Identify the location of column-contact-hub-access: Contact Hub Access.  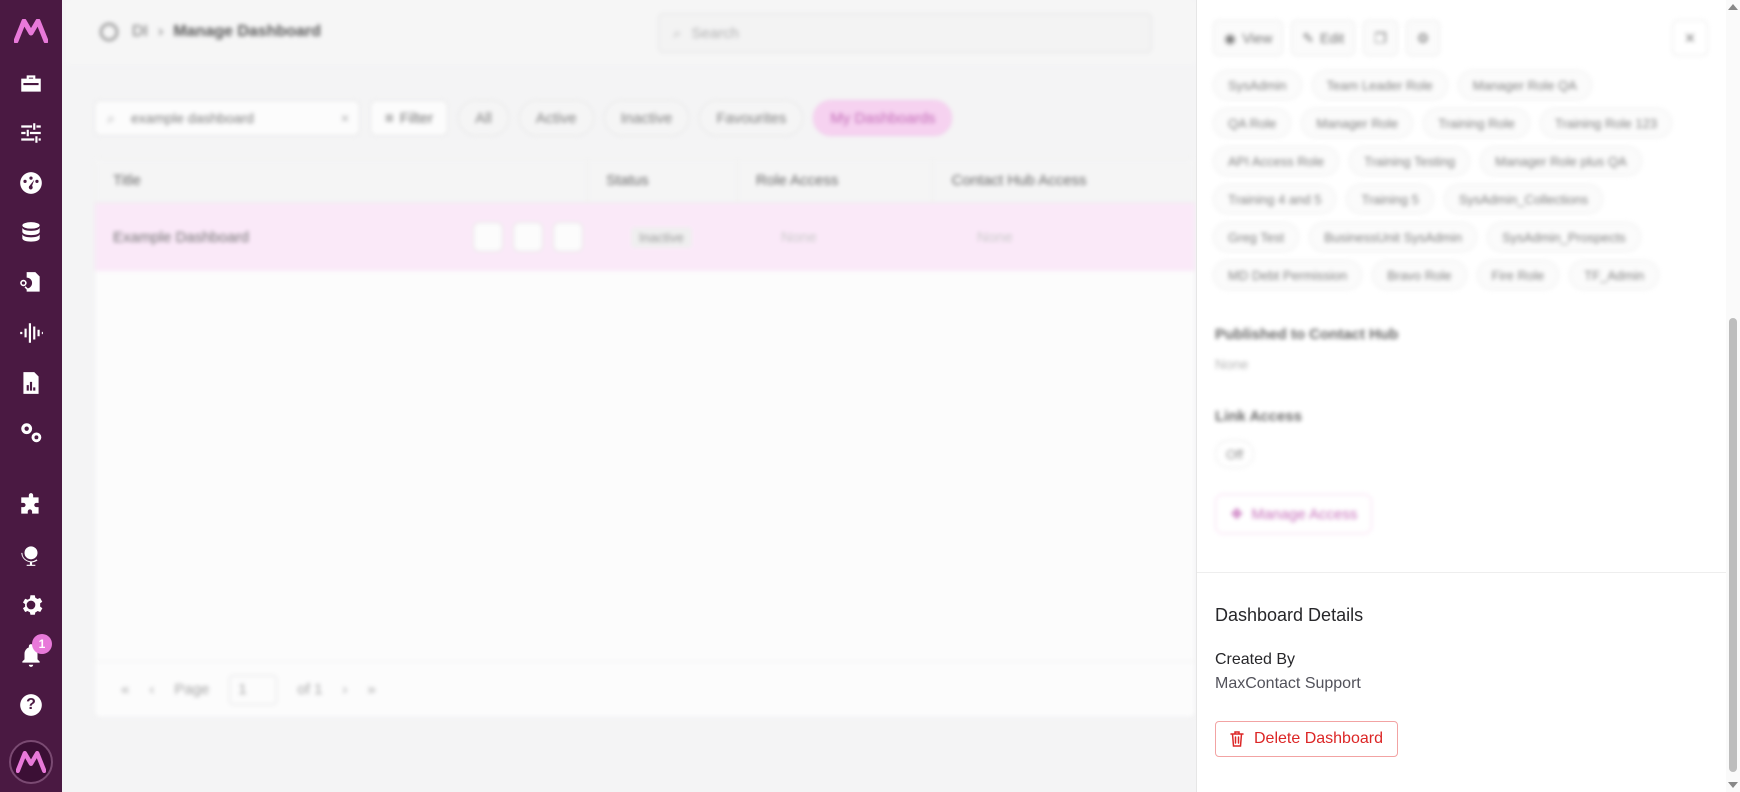
(1064, 180).